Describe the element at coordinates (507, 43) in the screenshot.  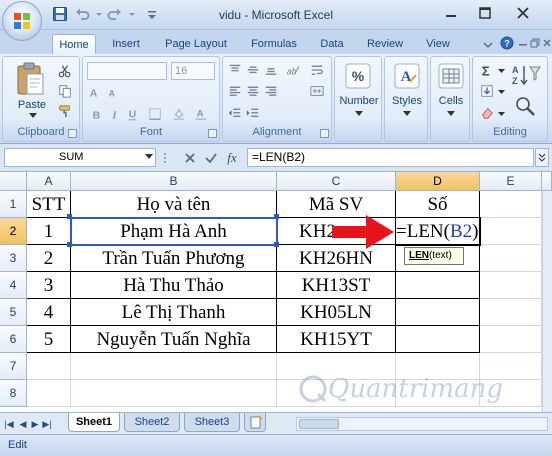
I see `help-icon: ?` at that location.